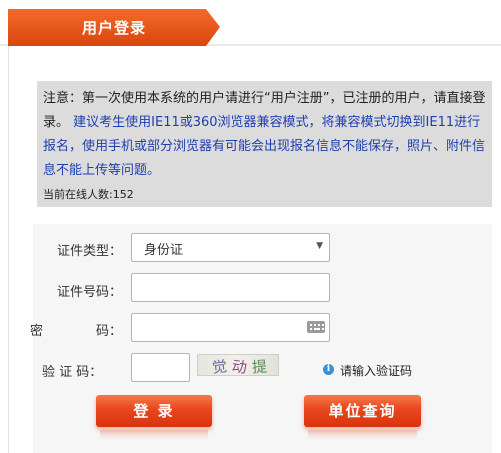 This screenshot has width=501, height=453. What do you see at coordinates (316, 327) in the screenshot?
I see `keyboard-icon` at bounding box center [316, 327].